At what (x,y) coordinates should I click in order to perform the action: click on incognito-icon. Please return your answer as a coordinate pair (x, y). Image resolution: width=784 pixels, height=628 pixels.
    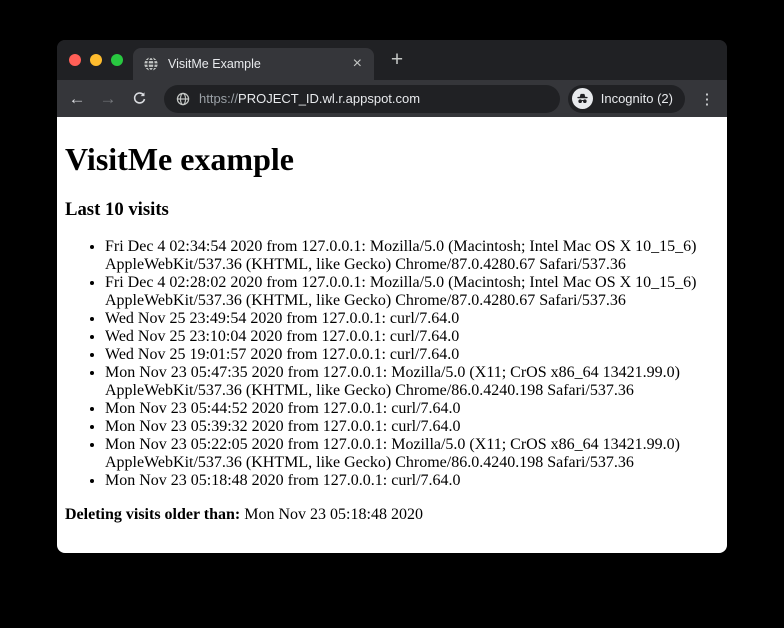
    Looking at the image, I should click on (582, 98).